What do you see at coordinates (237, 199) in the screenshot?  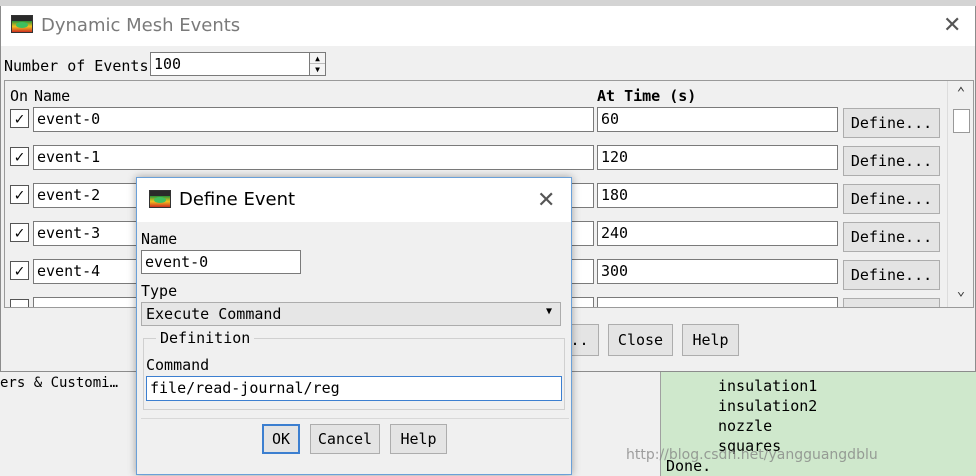 I see `define-event-title: Define Event` at bounding box center [237, 199].